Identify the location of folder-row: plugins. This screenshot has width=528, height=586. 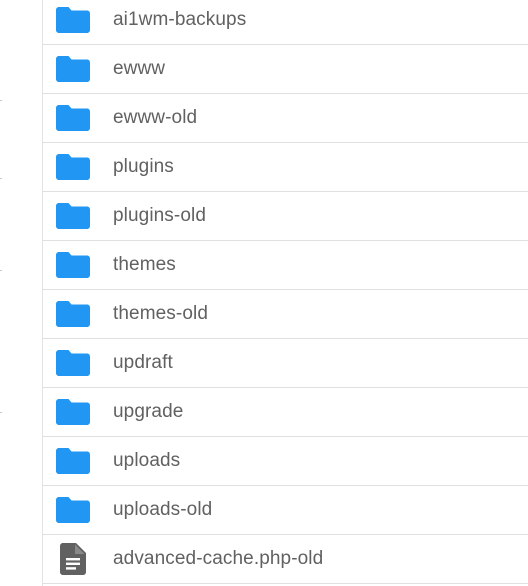
(285, 167).